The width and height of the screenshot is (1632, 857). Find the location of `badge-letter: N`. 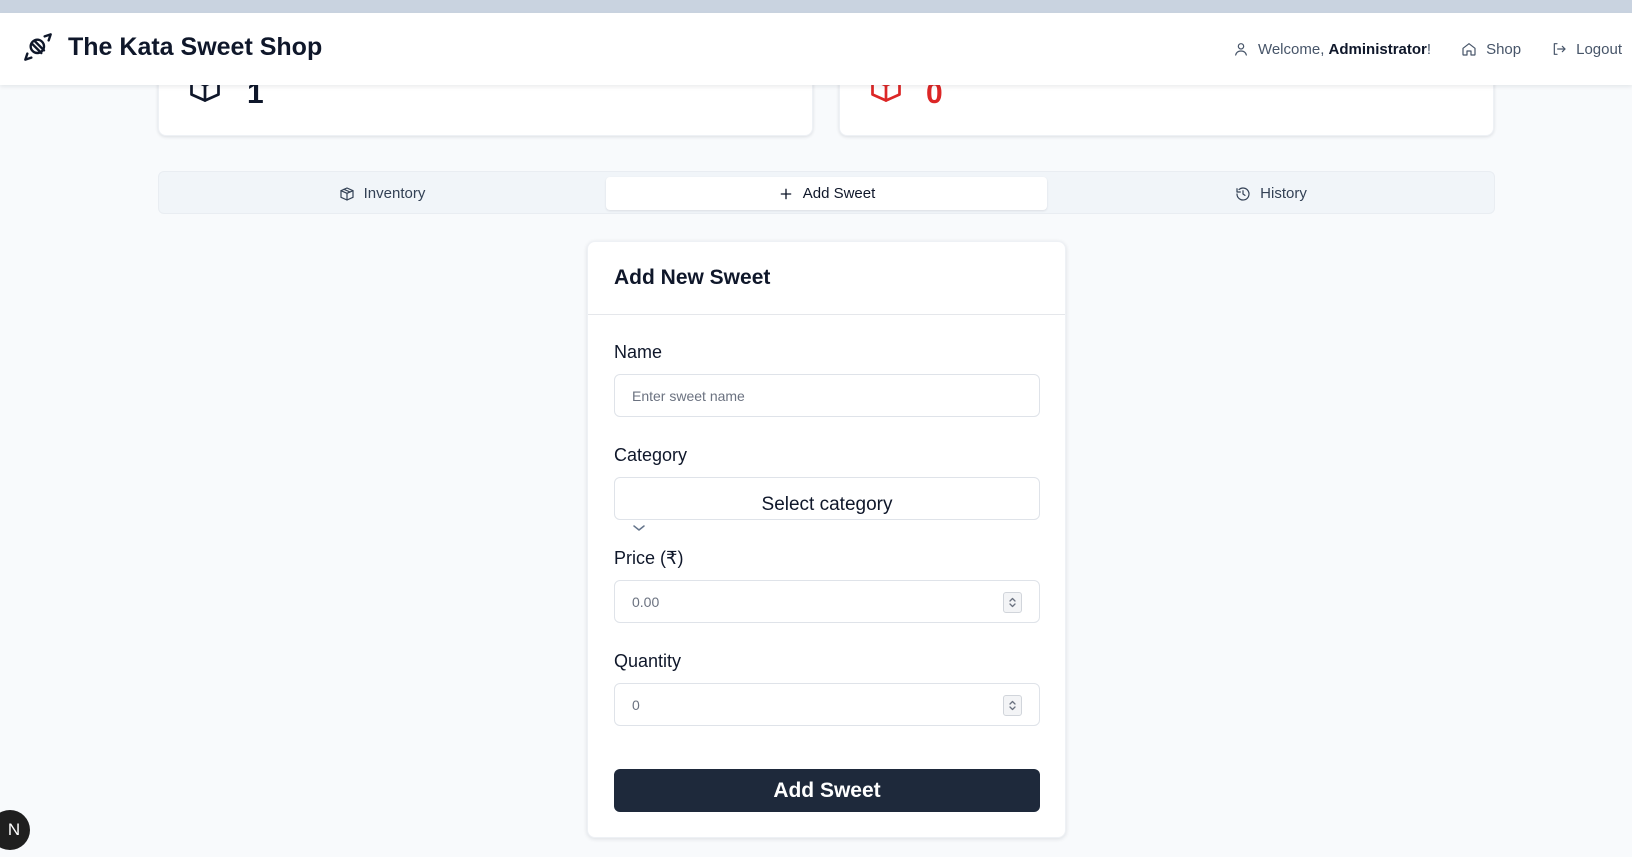

badge-letter: N is located at coordinates (14, 829).